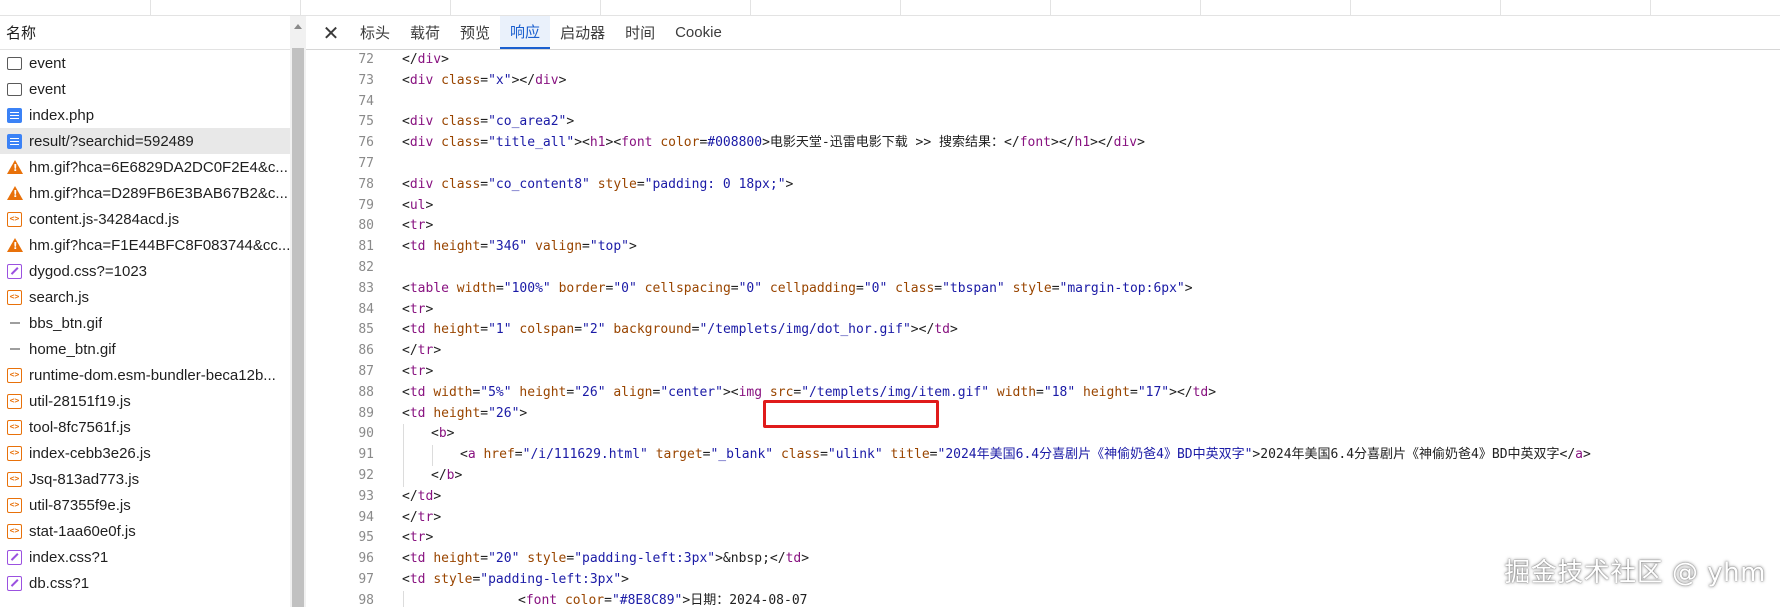 This screenshot has width=1780, height=607. Describe the element at coordinates (1635, 573) in the screenshot. I see `watermark: 掘金技术社区 @ yhm` at that location.